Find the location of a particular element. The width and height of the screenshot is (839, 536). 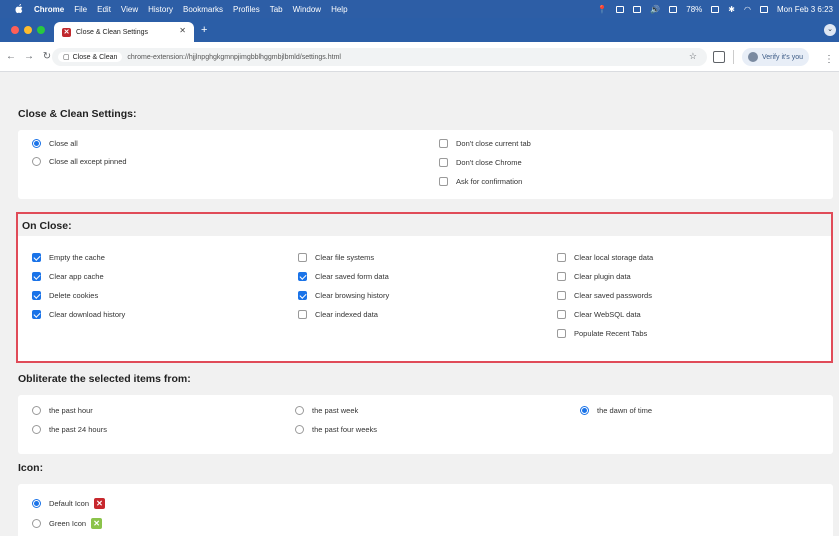

option-populate-recent-tabs: Populate Recent Tabs is located at coordinates (602, 333).